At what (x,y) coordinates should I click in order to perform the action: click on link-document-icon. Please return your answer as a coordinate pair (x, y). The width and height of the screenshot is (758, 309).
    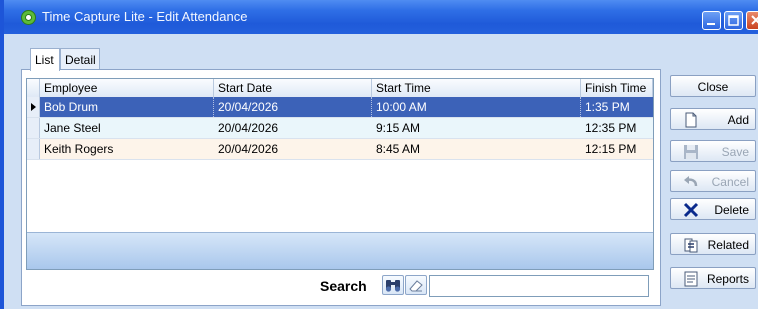
    Looking at the image, I should click on (691, 245).